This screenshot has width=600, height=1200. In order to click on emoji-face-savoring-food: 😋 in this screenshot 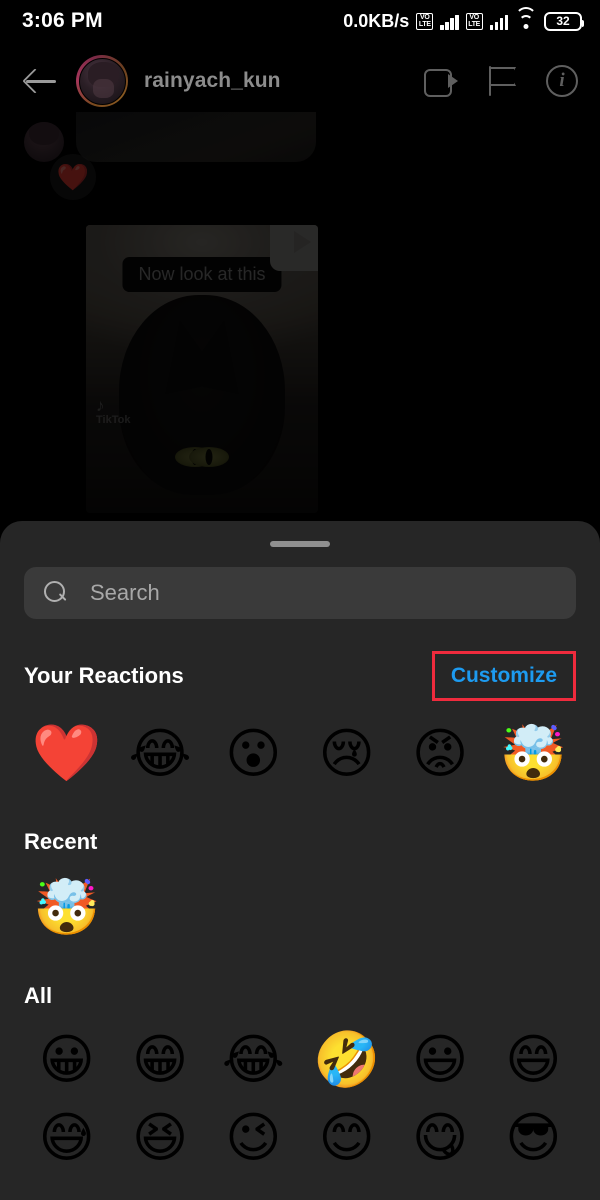, I will do `click(439, 1138)`.